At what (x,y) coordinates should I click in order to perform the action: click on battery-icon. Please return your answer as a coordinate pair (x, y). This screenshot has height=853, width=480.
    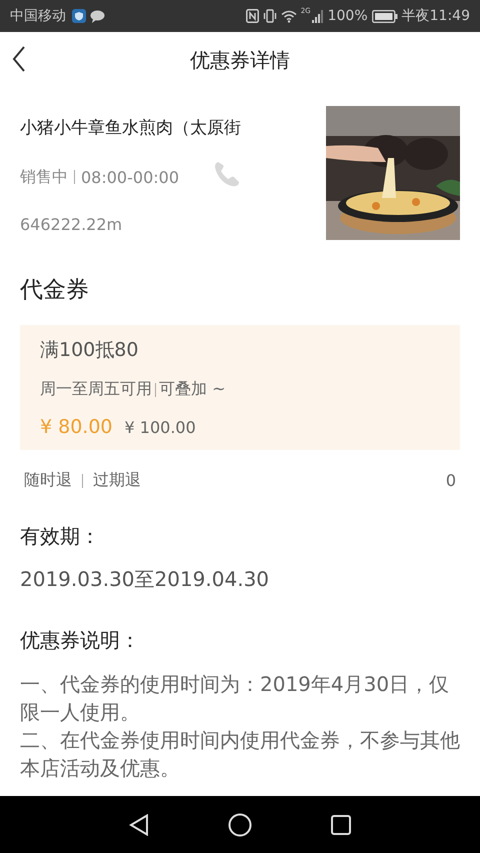
    Looking at the image, I should click on (385, 16).